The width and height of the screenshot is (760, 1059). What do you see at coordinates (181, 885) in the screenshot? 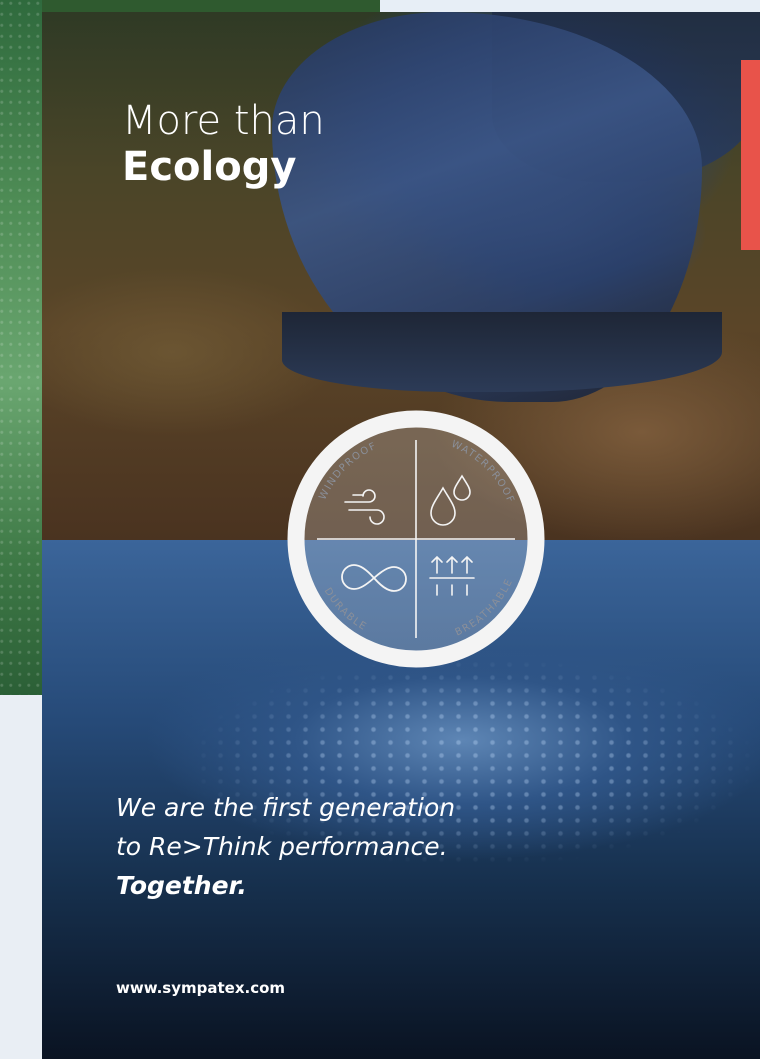
I see `tagline-line3: Together.` at bounding box center [181, 885].